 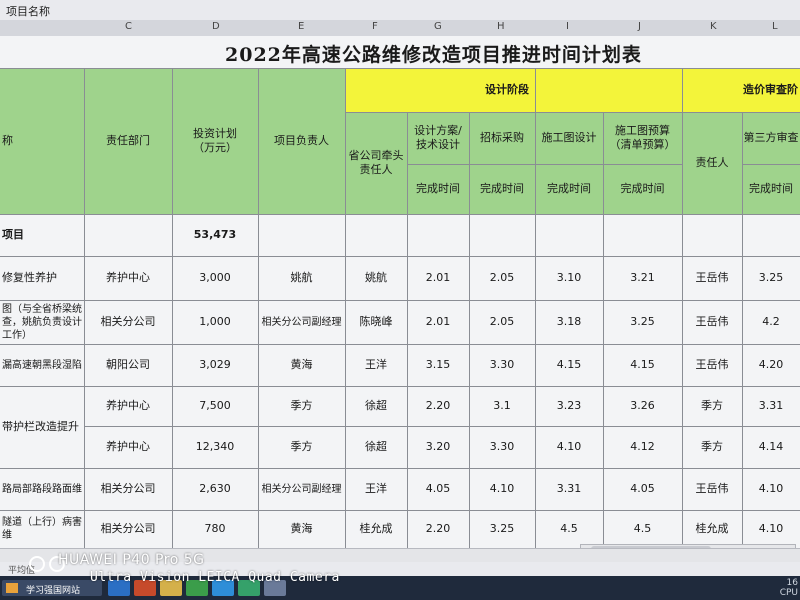 I want to click on header-cost-stage: 造价审查阶, so click(x=741, y=90).